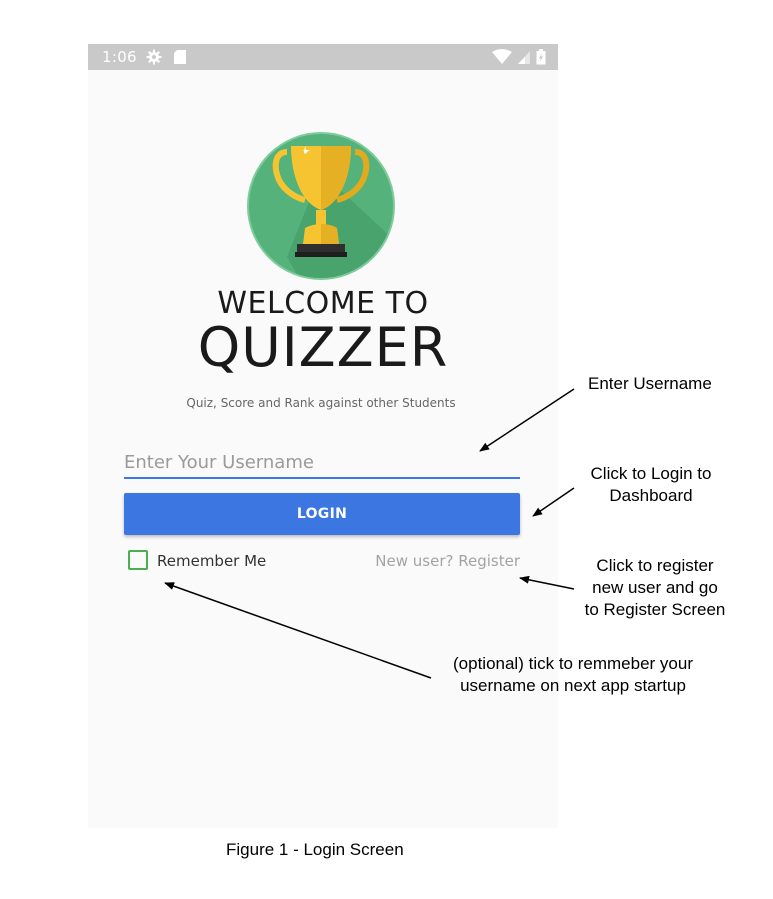  What do you see at coordinates (211, 561) in the screenshot?
I see `remember-me-label: Remember Me` at bounding box center [211, 561].